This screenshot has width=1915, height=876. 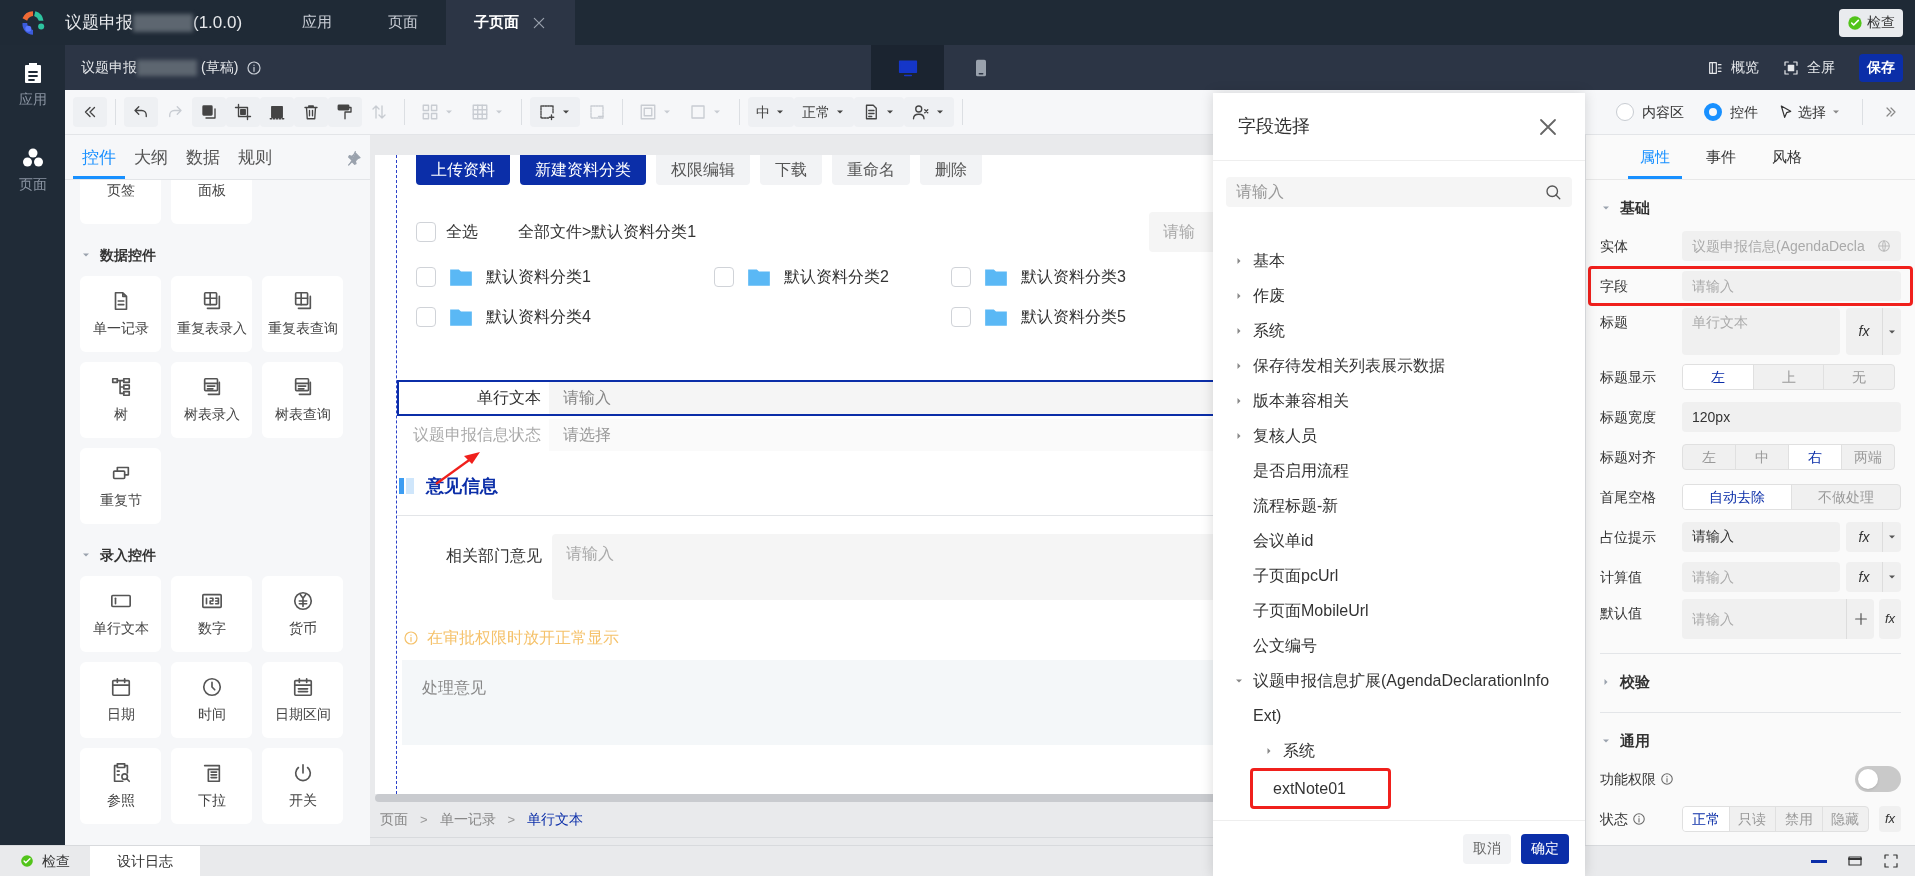 What do you see at coordinates (1403, 435) in the screenshot?
I see `tree-item: 复核人员` at bounding box center [1403, 435].